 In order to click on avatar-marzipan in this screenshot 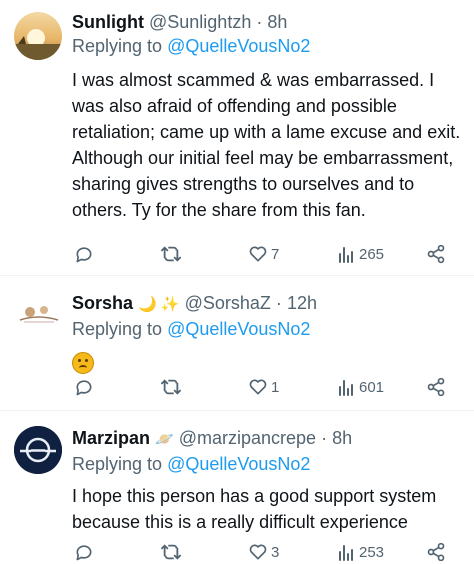, I will do `click(38, 450)`.